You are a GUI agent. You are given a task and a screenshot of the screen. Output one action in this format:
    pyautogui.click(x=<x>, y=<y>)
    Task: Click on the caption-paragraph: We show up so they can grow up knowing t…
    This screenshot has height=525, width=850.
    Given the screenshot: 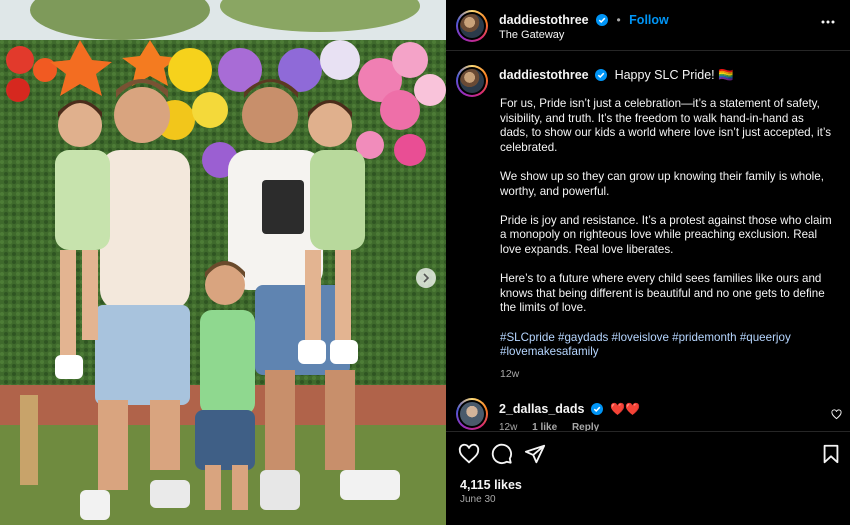 What is the action you would take?
    pyautogui.click(x=662, y=183)
    